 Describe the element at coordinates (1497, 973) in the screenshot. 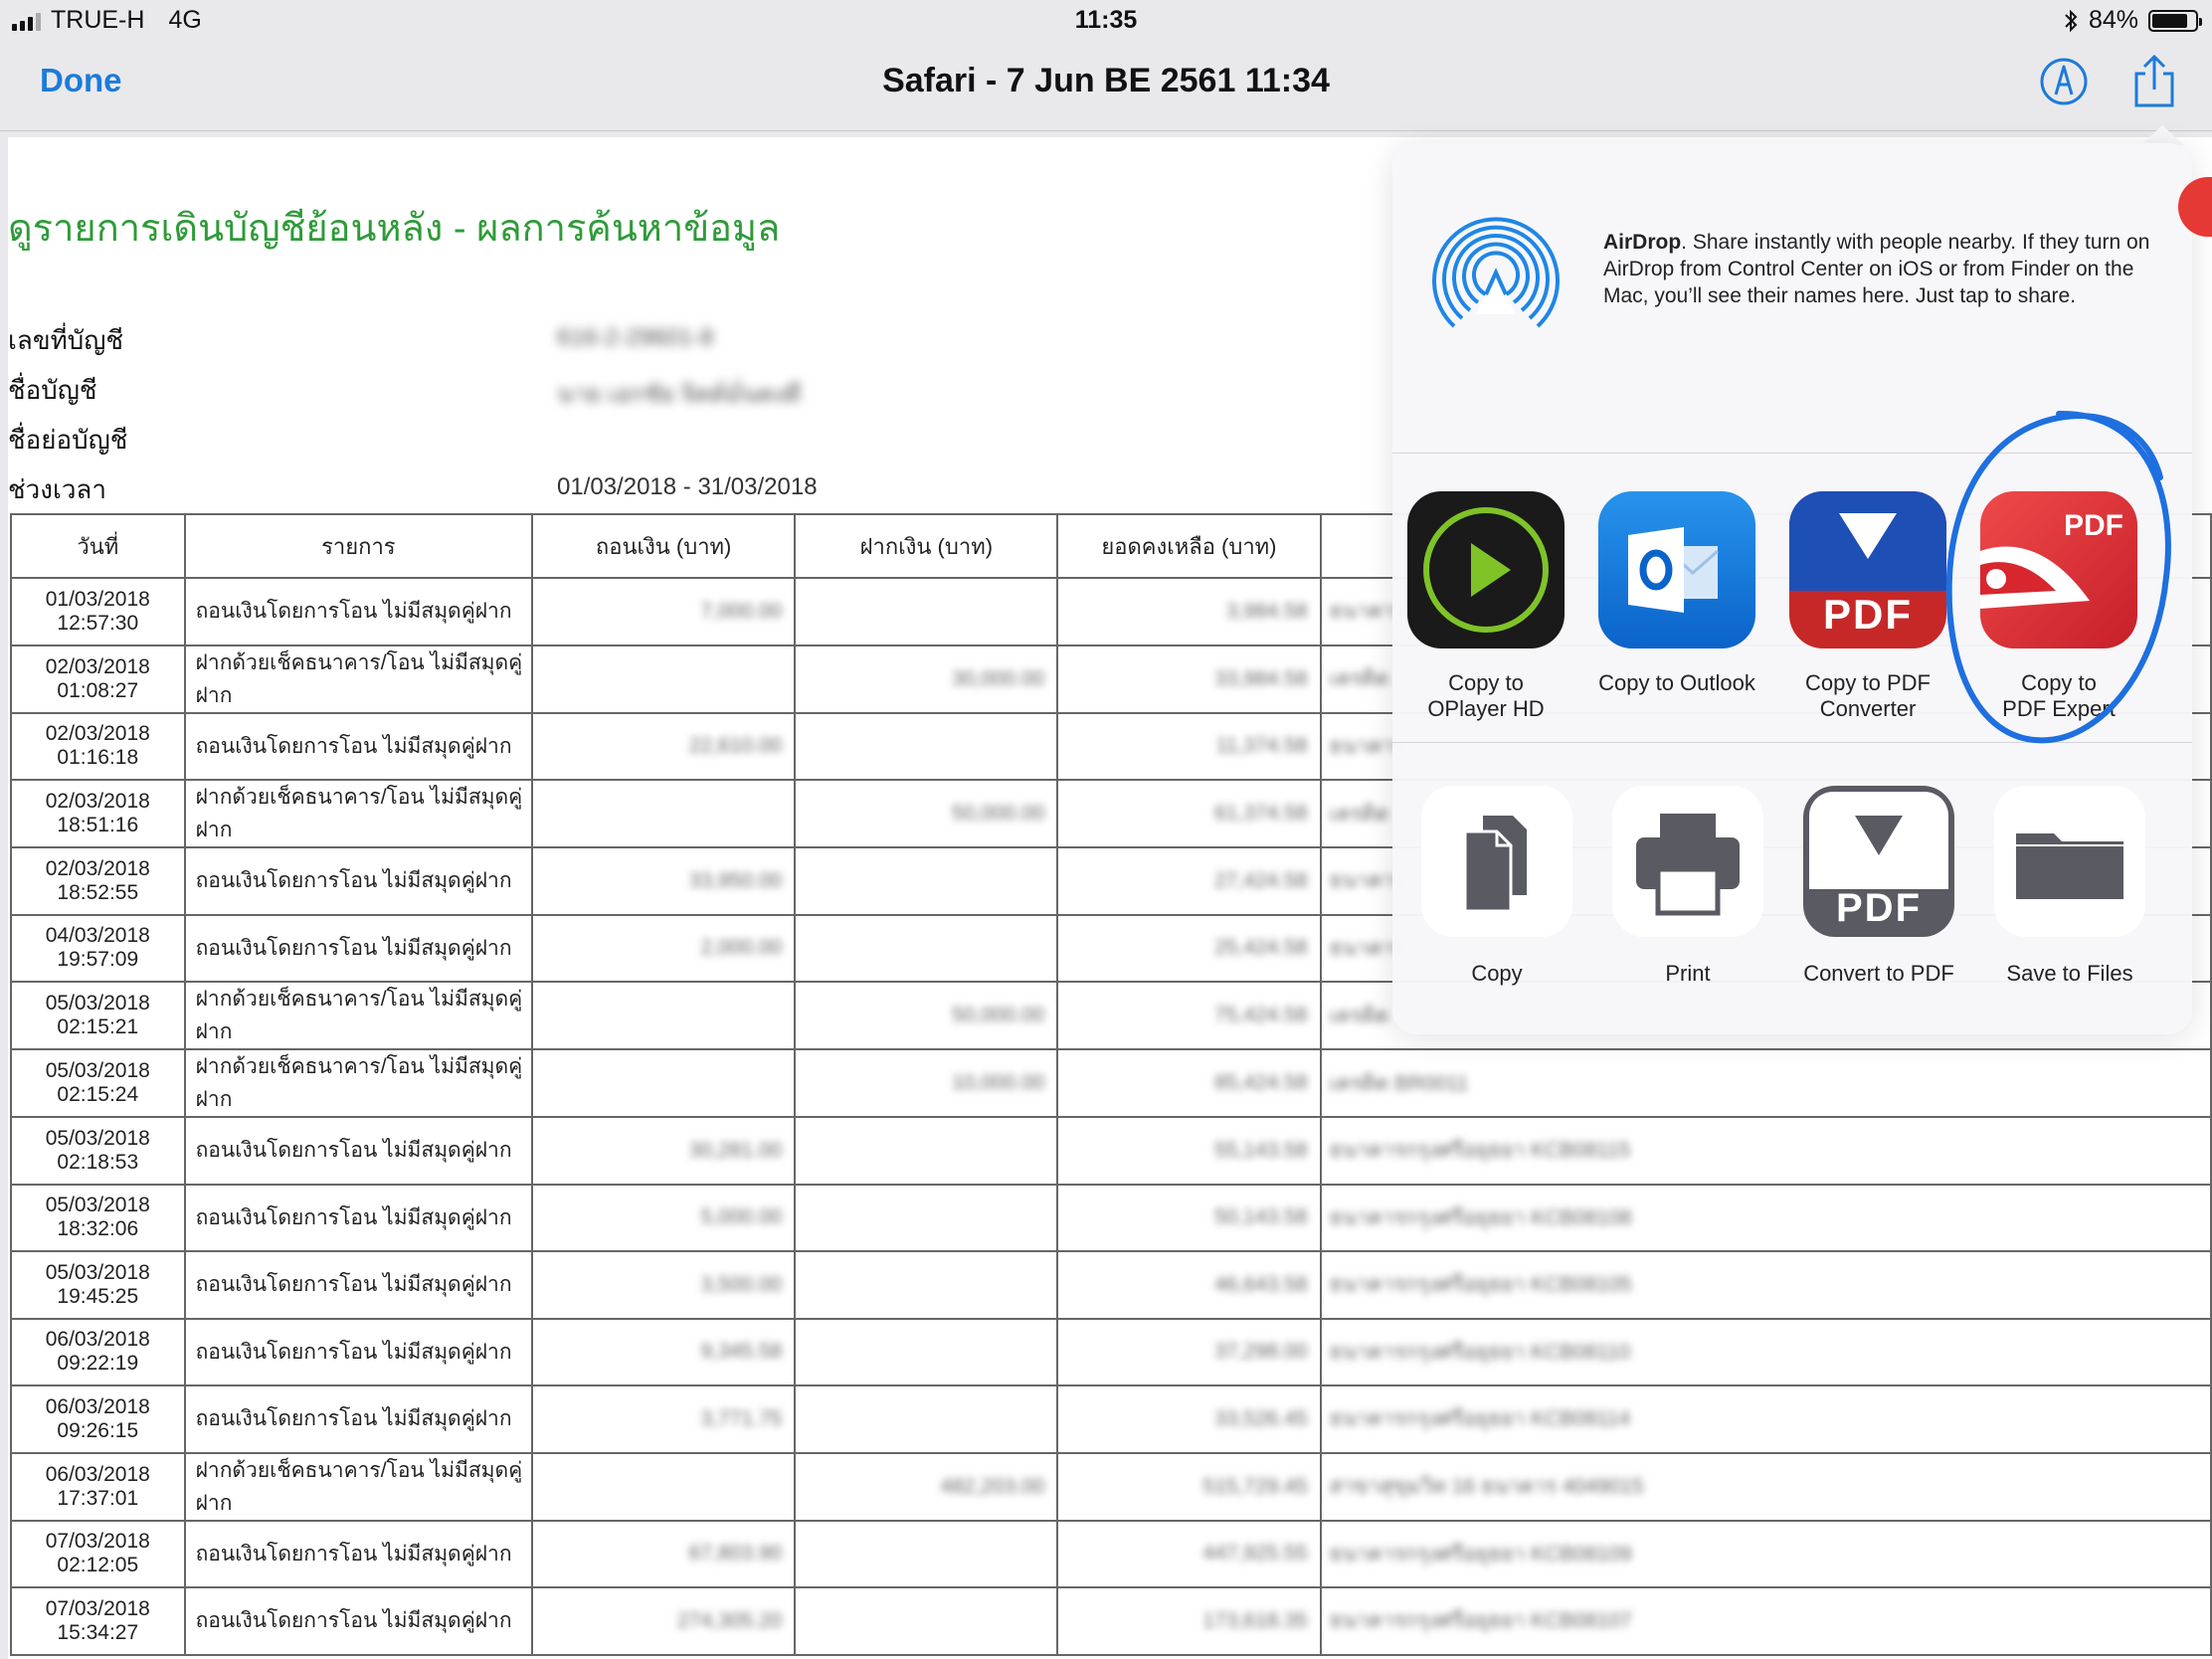

I see `action-copy-label: Copy` at that location.